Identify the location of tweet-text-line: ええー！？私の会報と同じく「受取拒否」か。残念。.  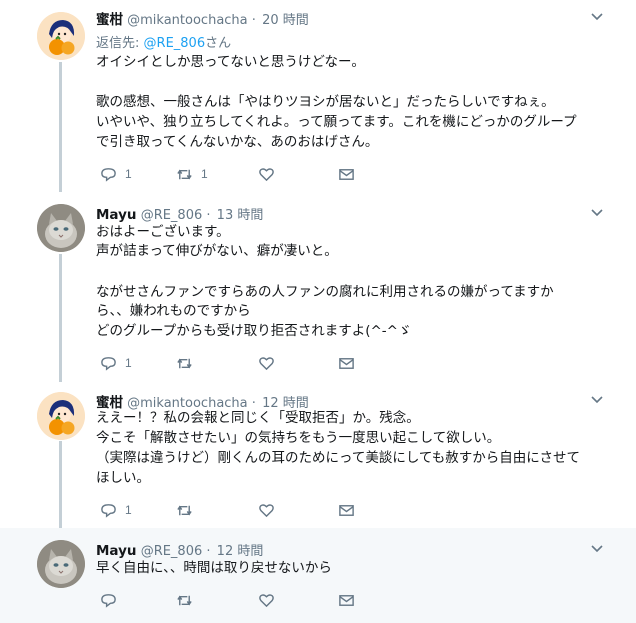
(258, 418).